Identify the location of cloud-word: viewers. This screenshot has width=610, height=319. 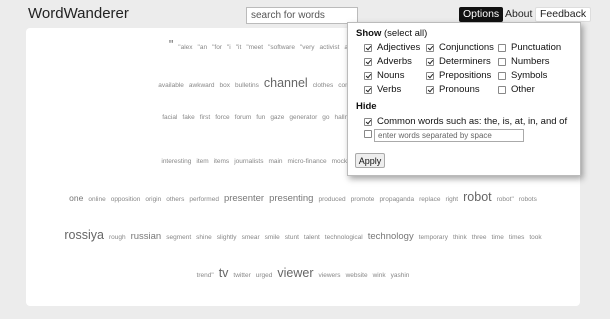
(330, 275).